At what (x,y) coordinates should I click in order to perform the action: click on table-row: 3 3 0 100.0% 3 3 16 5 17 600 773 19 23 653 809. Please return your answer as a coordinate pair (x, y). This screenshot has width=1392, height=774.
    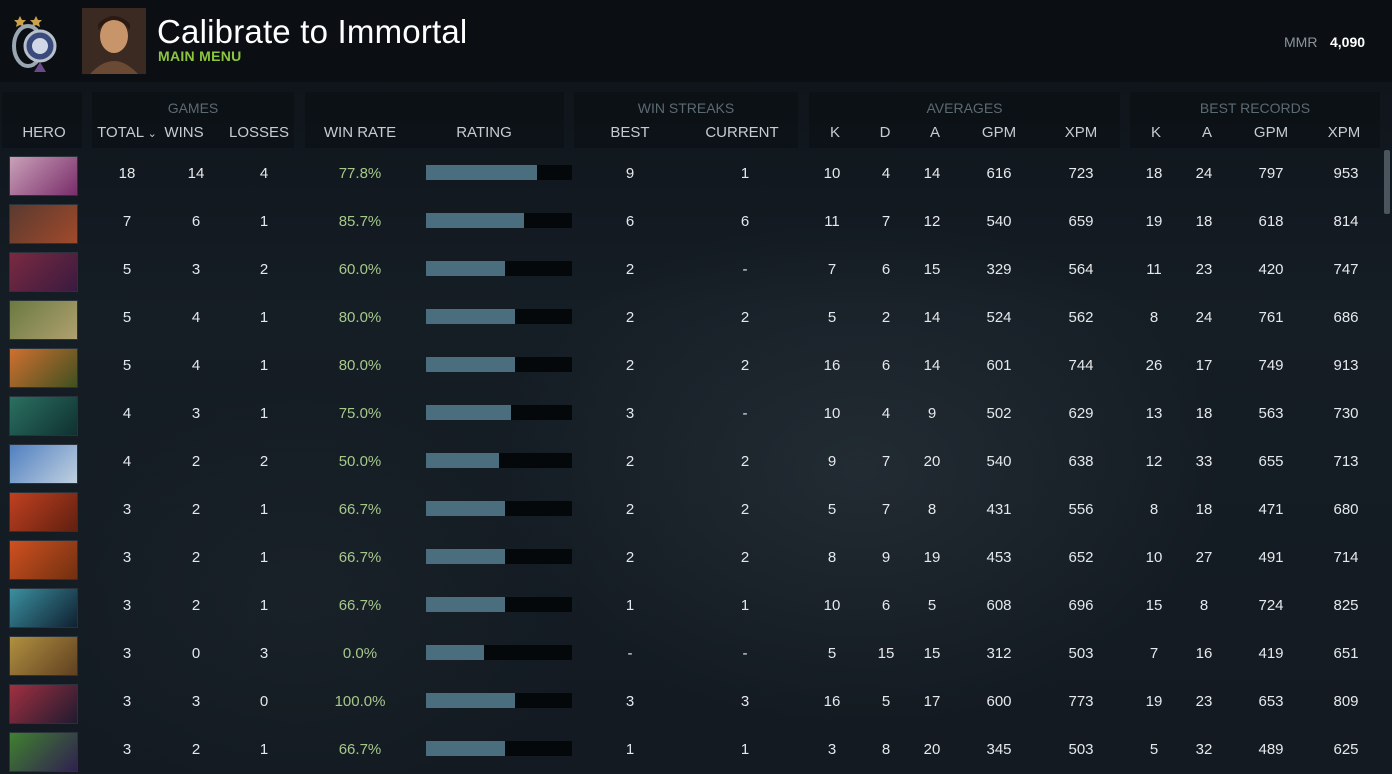
    Looking at the image, I should click on (690, 702).